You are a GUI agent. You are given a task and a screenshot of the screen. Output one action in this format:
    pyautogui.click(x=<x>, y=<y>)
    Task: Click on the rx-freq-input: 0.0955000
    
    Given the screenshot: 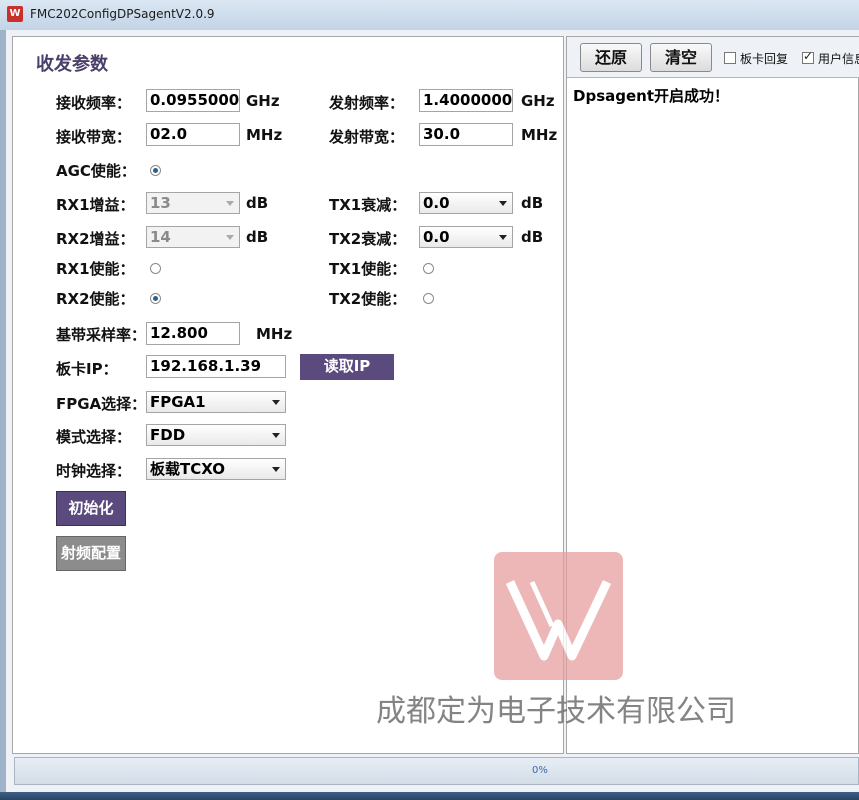 What is the action you would take?
    pyautogui.click(x=193, y=100)
    